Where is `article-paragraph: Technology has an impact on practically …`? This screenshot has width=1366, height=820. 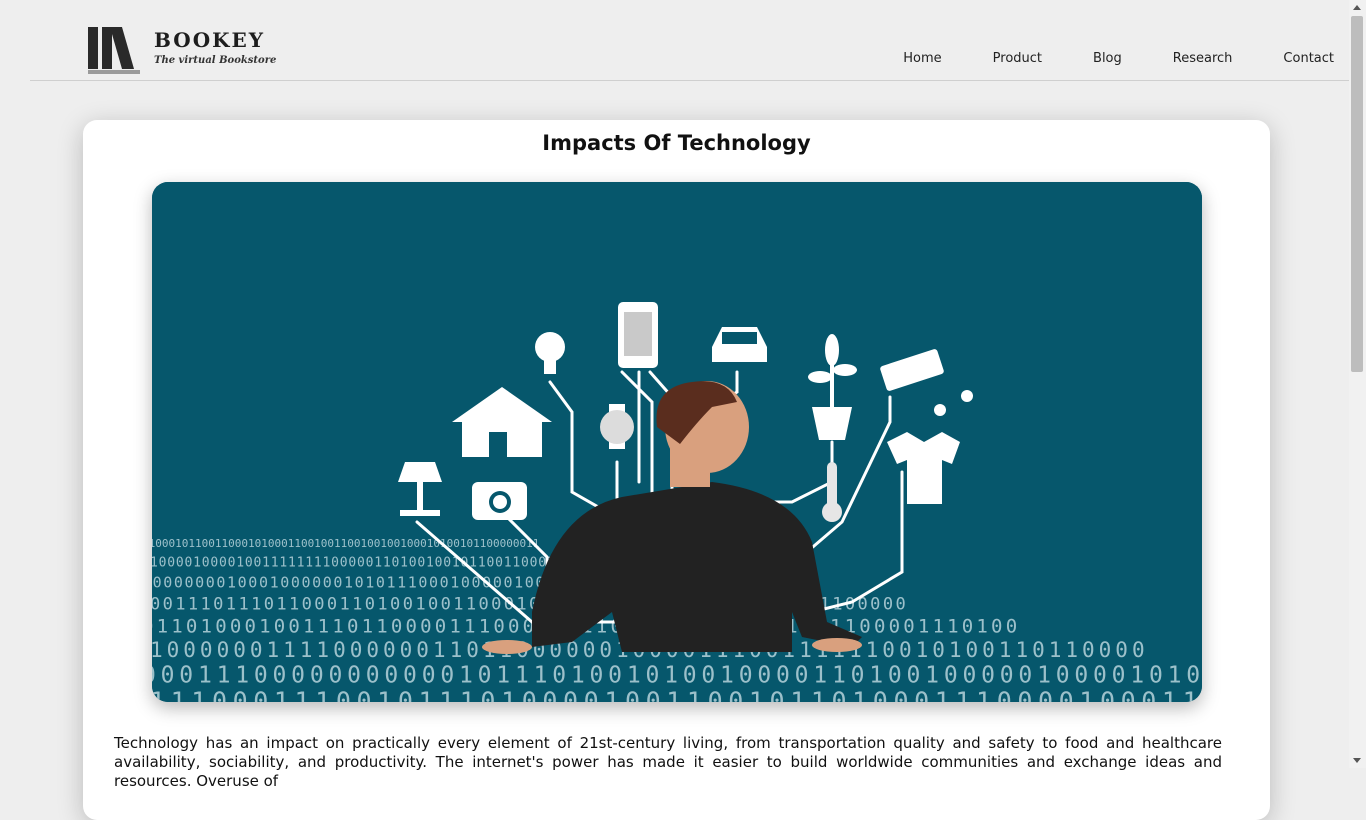
article-paragraph: Technology has an impact on practically … is located at coordinates (668, 762).